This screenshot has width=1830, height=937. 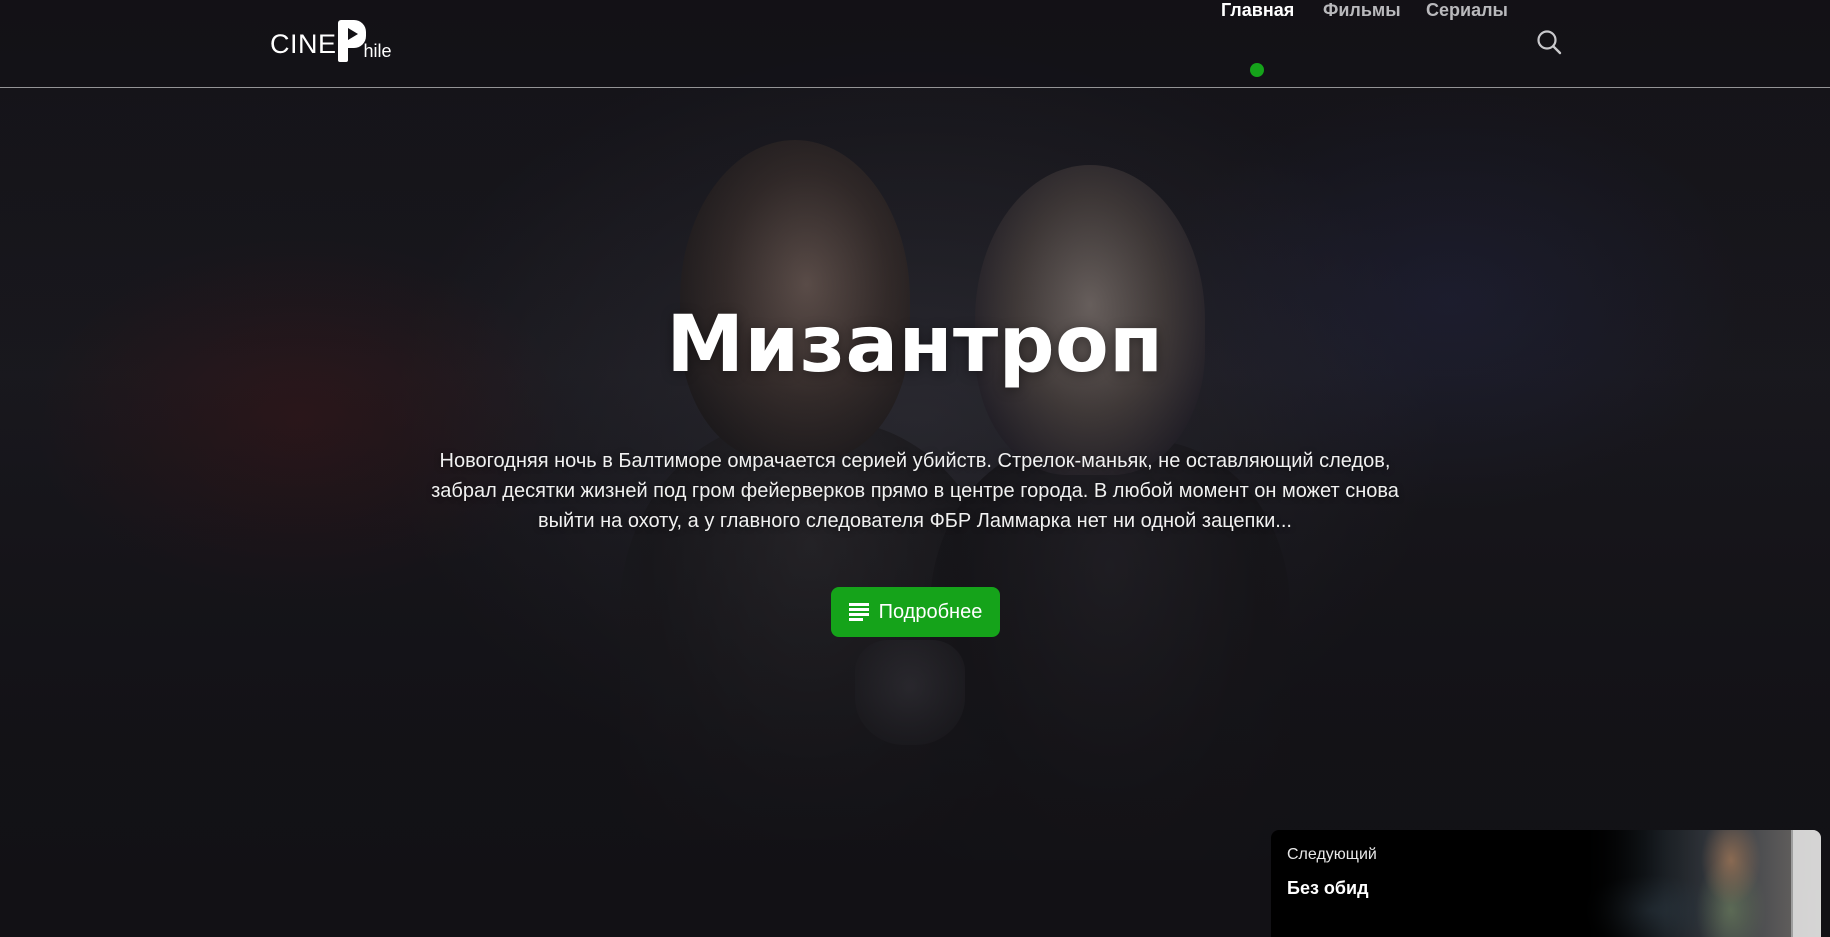 What do you see at coordinates (1332, 854) in the screenshot?
I see `next-item-label: Следующий` at bounding box center [1332, 854].